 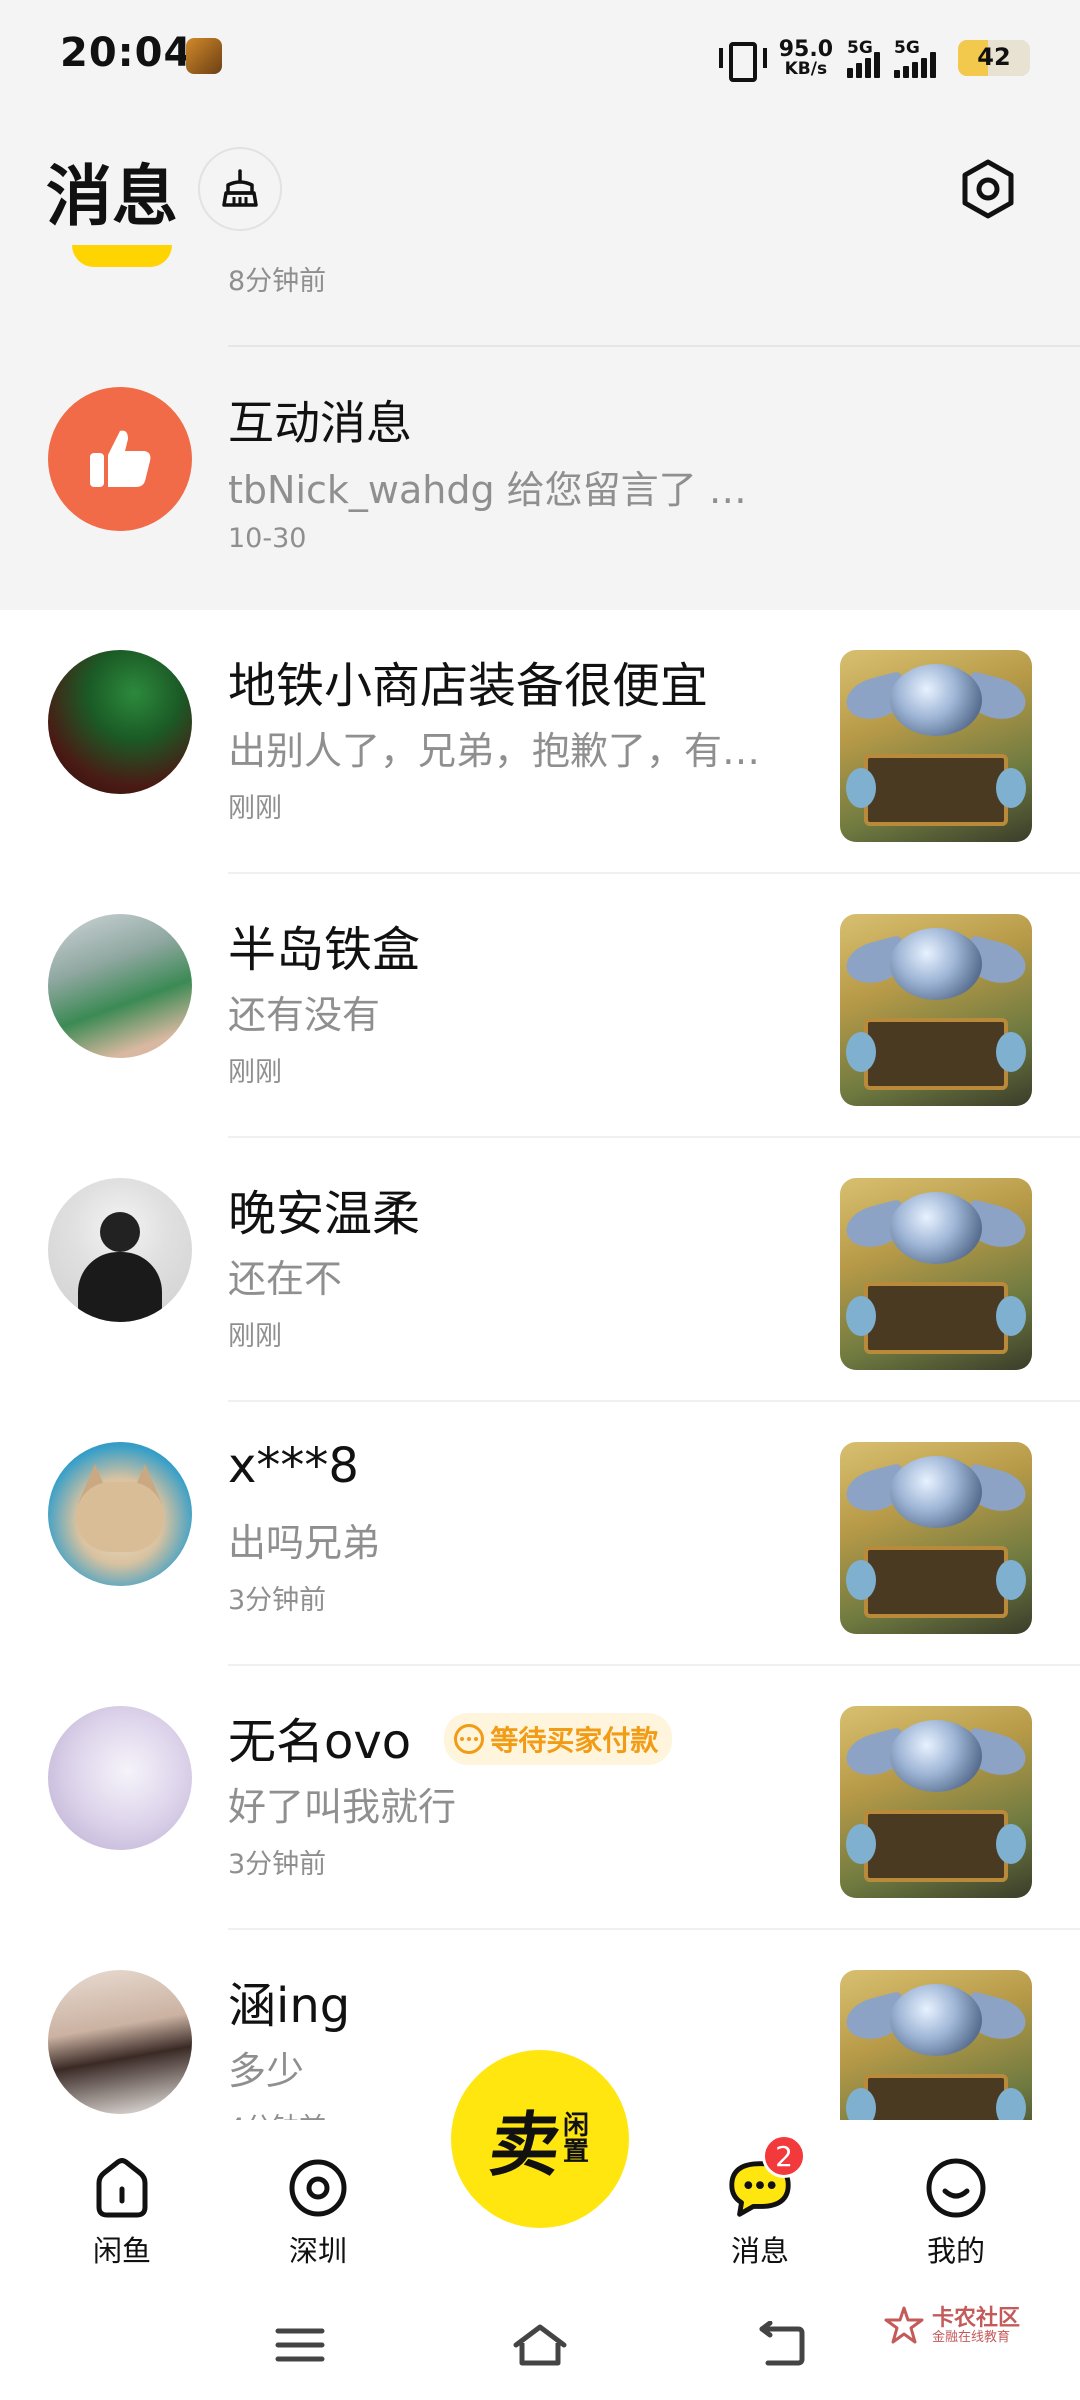 I want to click on back-arrow-icon, so click(x=782, y=2343).